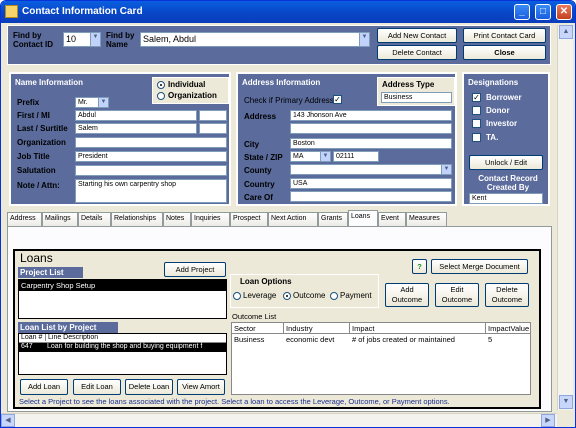 The width and height of the screenshot is (576, 428). I want to click on organization-label: Organization, so click(192, 95).